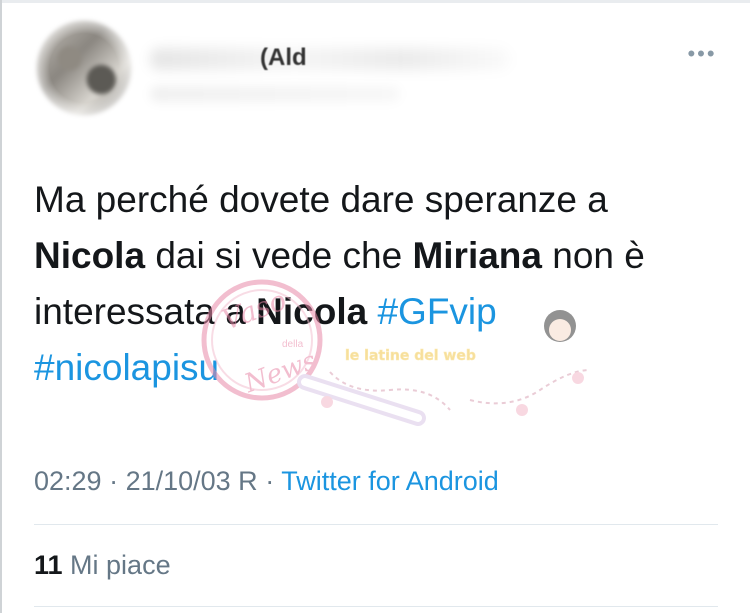  What do you see at coordinates (390, 481) in the screenshot?
I see `tweet-source-link: Twitter for Android` at bounding box center [390, 481].